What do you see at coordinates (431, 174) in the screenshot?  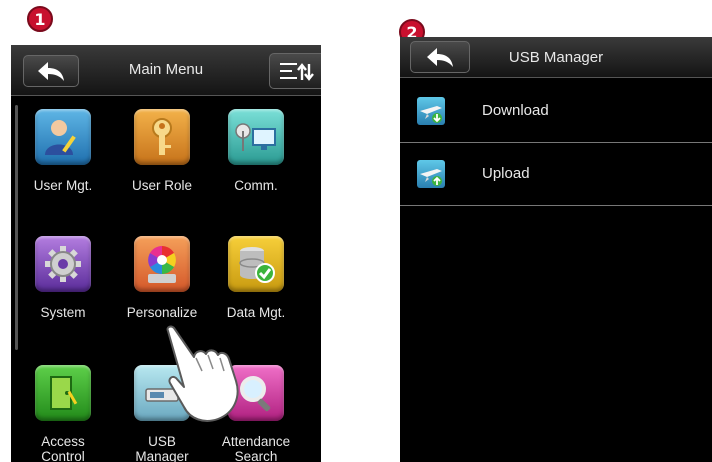 I see `upload-icon` at bounding box center [431, 174].